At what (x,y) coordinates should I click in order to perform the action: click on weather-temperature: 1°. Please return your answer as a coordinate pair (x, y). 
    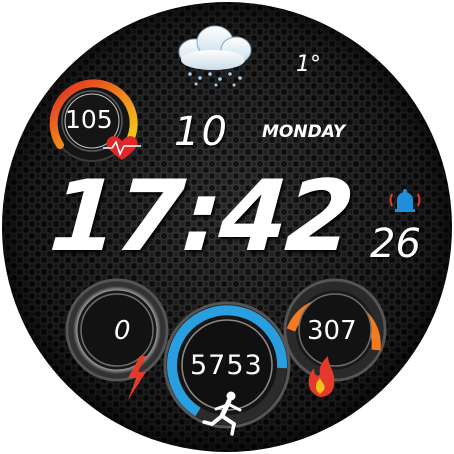
    Looking at the image, I should click on (308, 64).